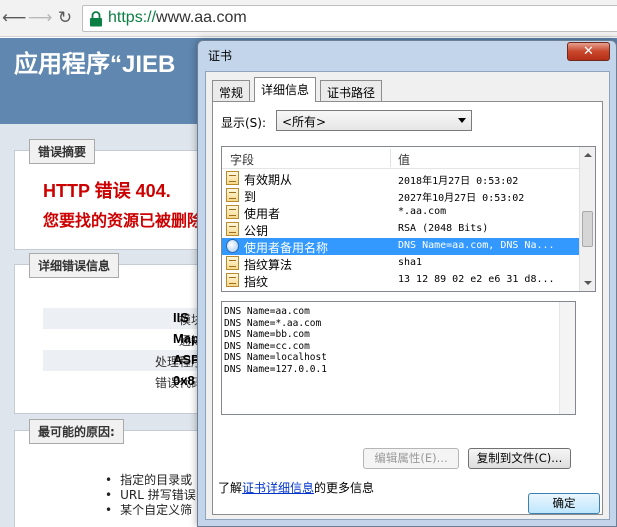  What do you see at coordinates (242, 159) in the screenshot?
I see `column-header-field: 字段` at bounding box center [242, 159].